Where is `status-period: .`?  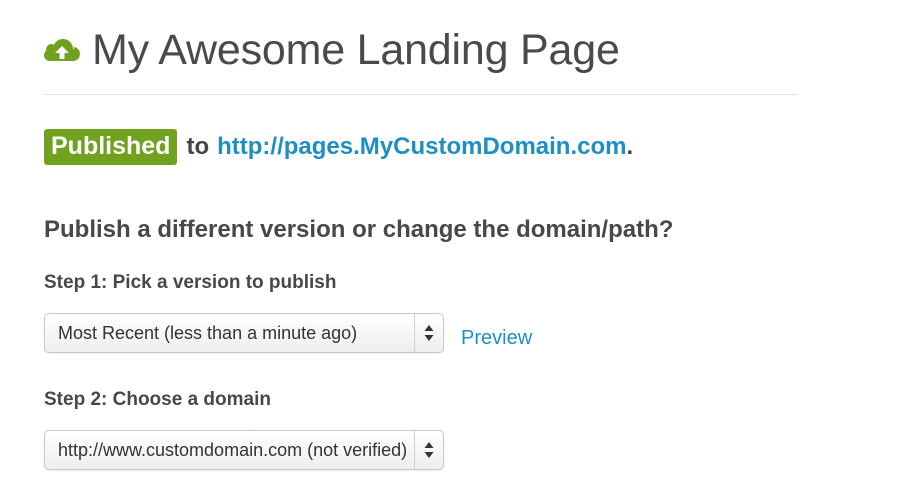 status-period: . is located at coordinates (630, 146).